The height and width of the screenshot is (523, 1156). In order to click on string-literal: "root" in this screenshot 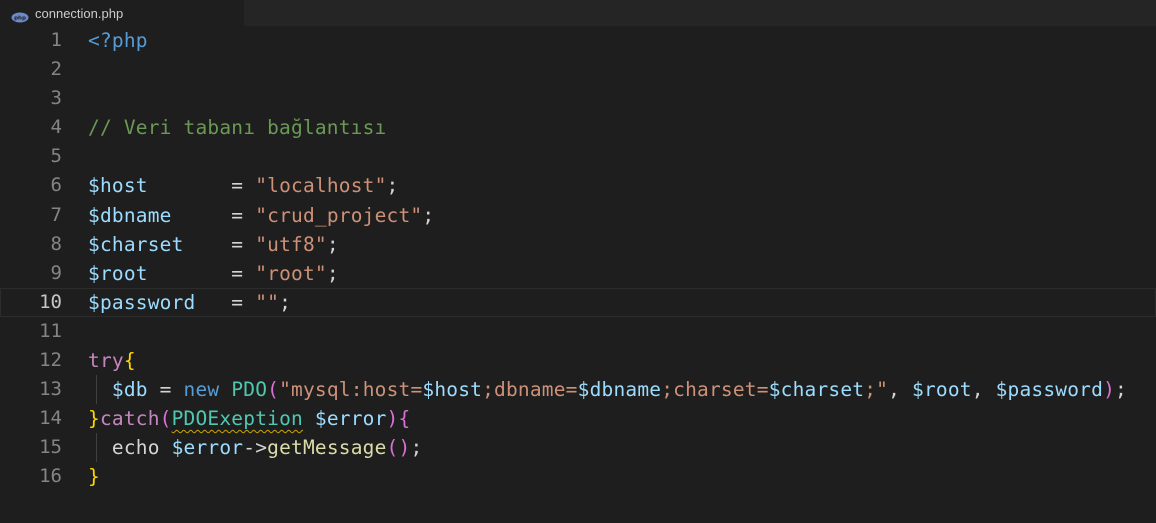, I will do `click(291, 273)`.